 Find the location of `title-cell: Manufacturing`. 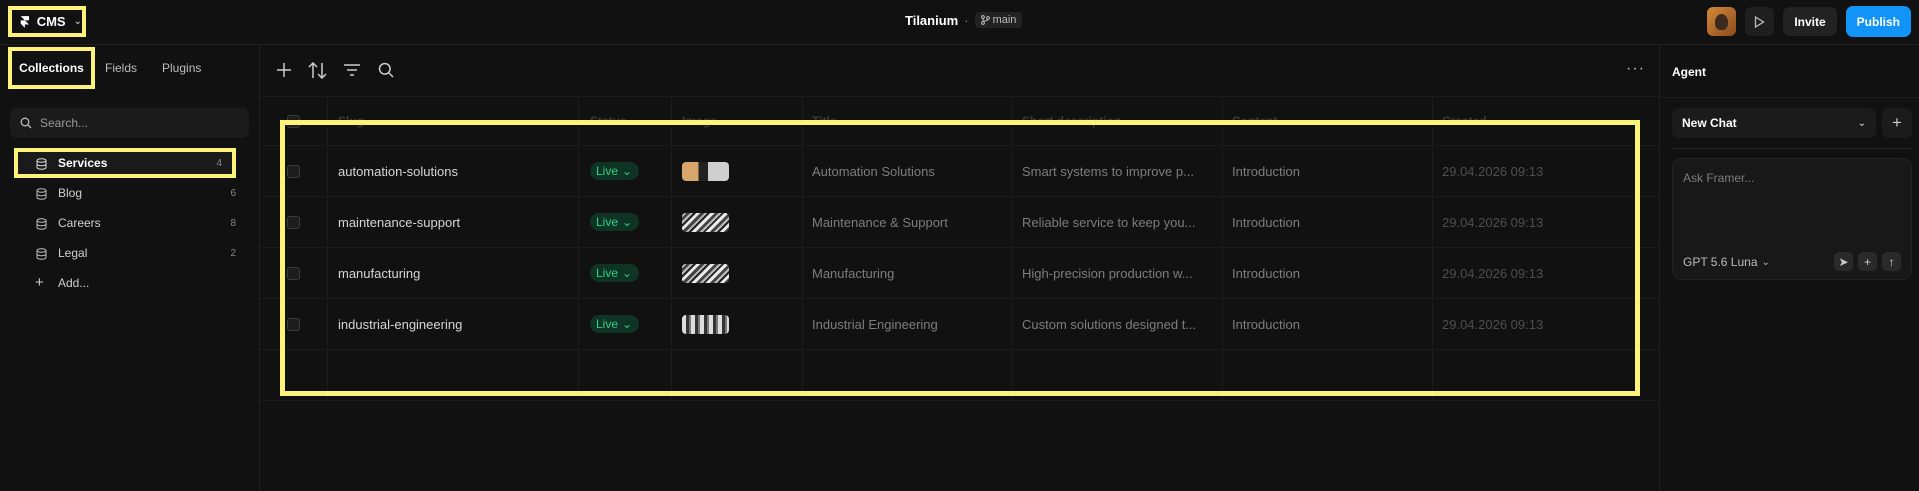

title-cell: Manufacturing is located at coordinates (908, 273).